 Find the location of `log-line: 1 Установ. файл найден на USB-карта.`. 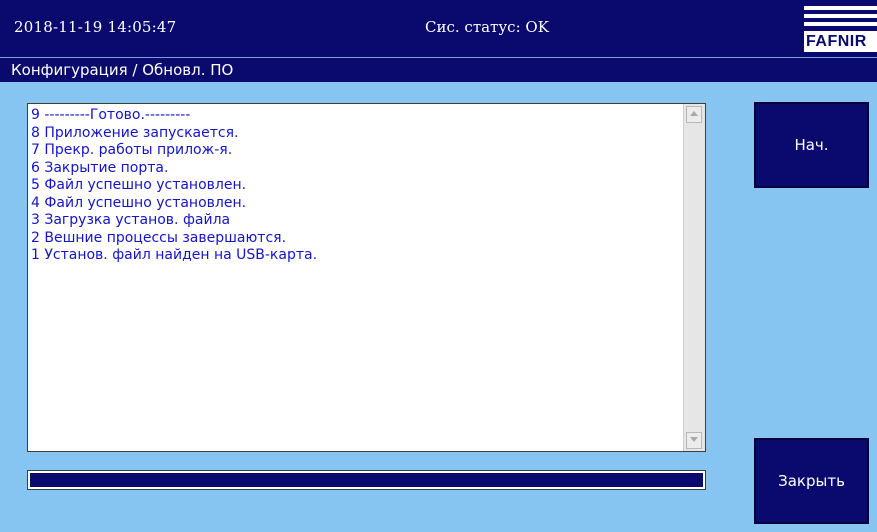

log-line: 1 Установ. файл найден на USB-карта. is located at coordinates (174, 255).